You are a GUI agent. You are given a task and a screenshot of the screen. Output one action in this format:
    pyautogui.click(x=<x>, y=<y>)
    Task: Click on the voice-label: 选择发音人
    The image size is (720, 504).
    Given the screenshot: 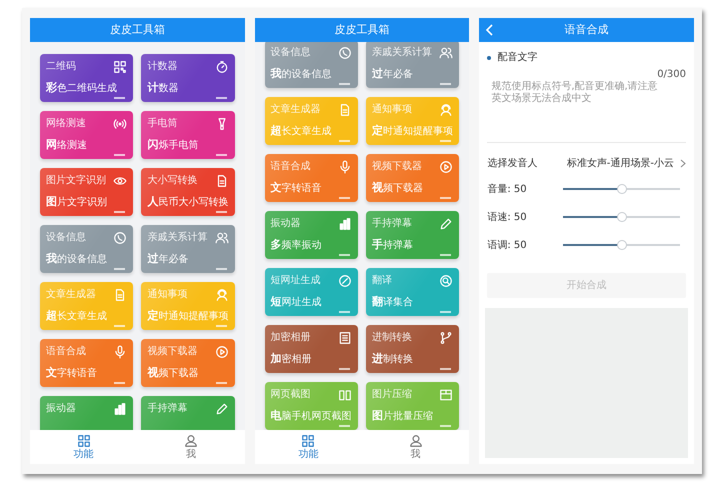 What is the action you would take?
    pyautogui.click(x=512, y=163)
    